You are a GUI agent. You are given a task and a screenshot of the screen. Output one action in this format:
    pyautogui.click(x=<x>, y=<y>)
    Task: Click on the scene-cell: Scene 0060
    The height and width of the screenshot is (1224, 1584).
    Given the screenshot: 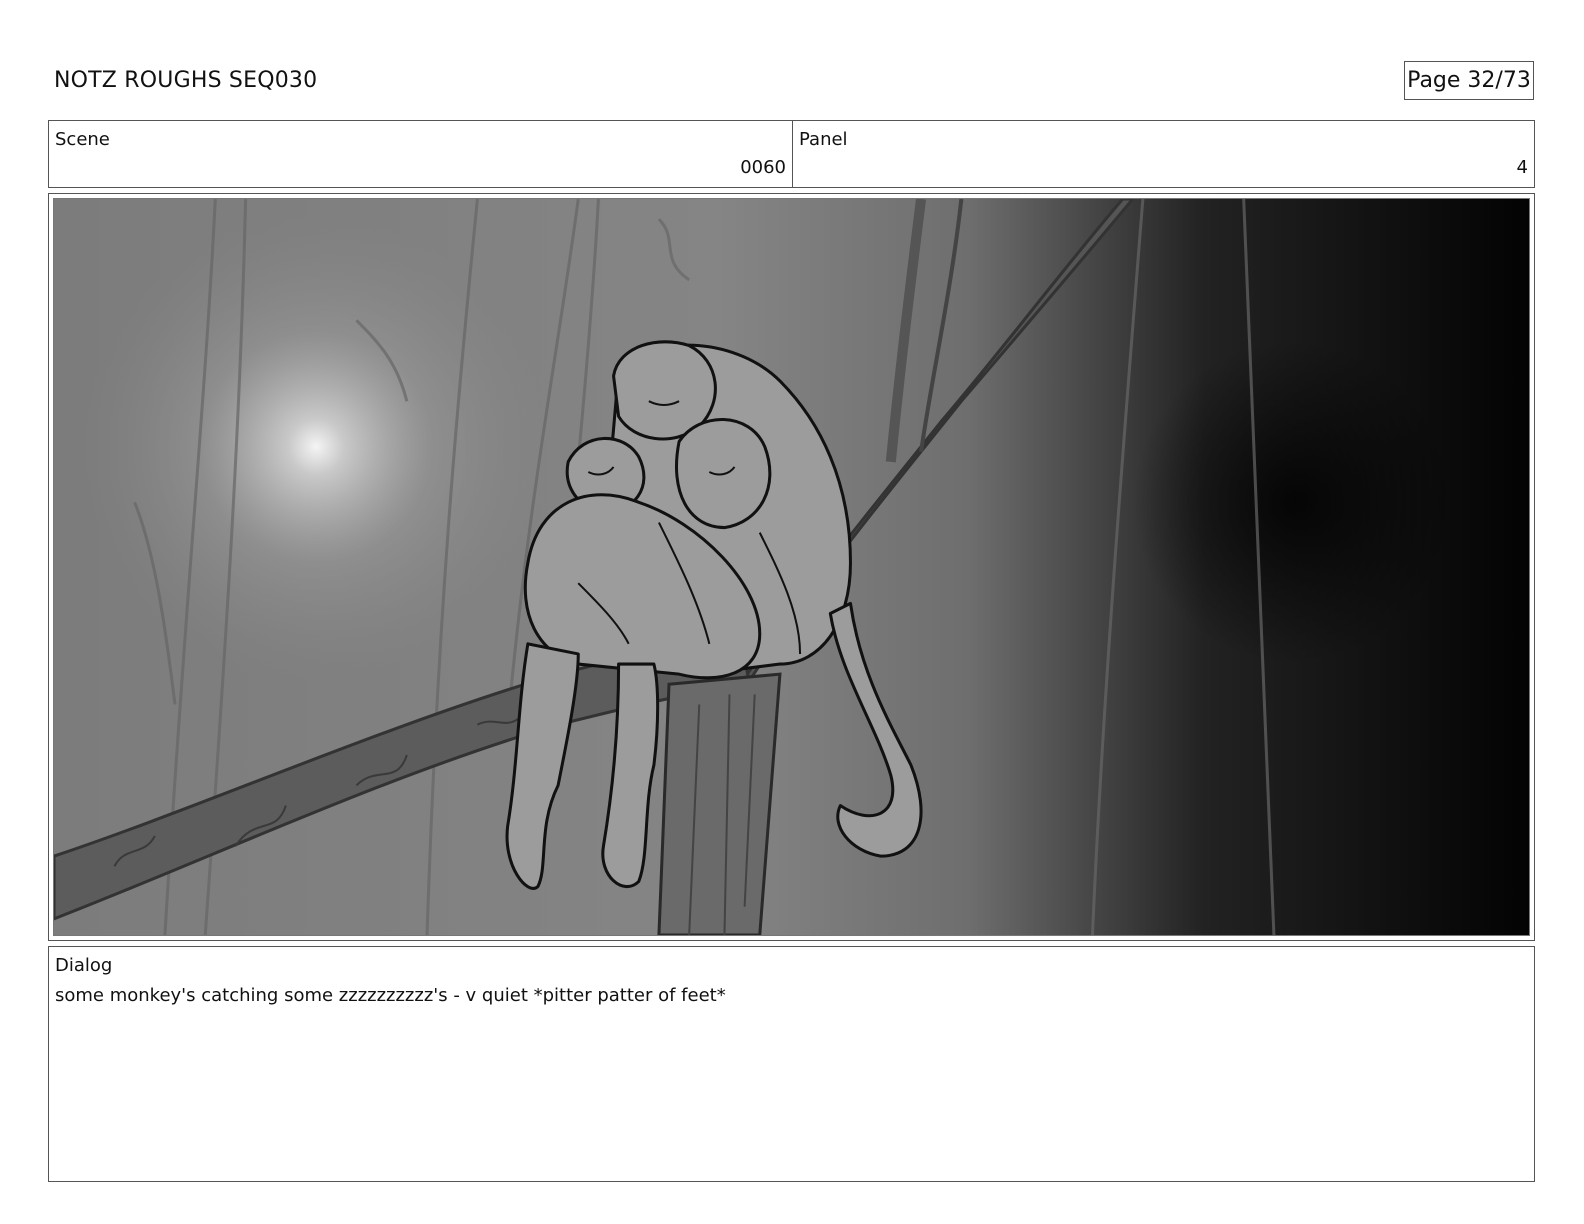 What is the action you would take?
    pyautogui.click(x=421, y=154)
    